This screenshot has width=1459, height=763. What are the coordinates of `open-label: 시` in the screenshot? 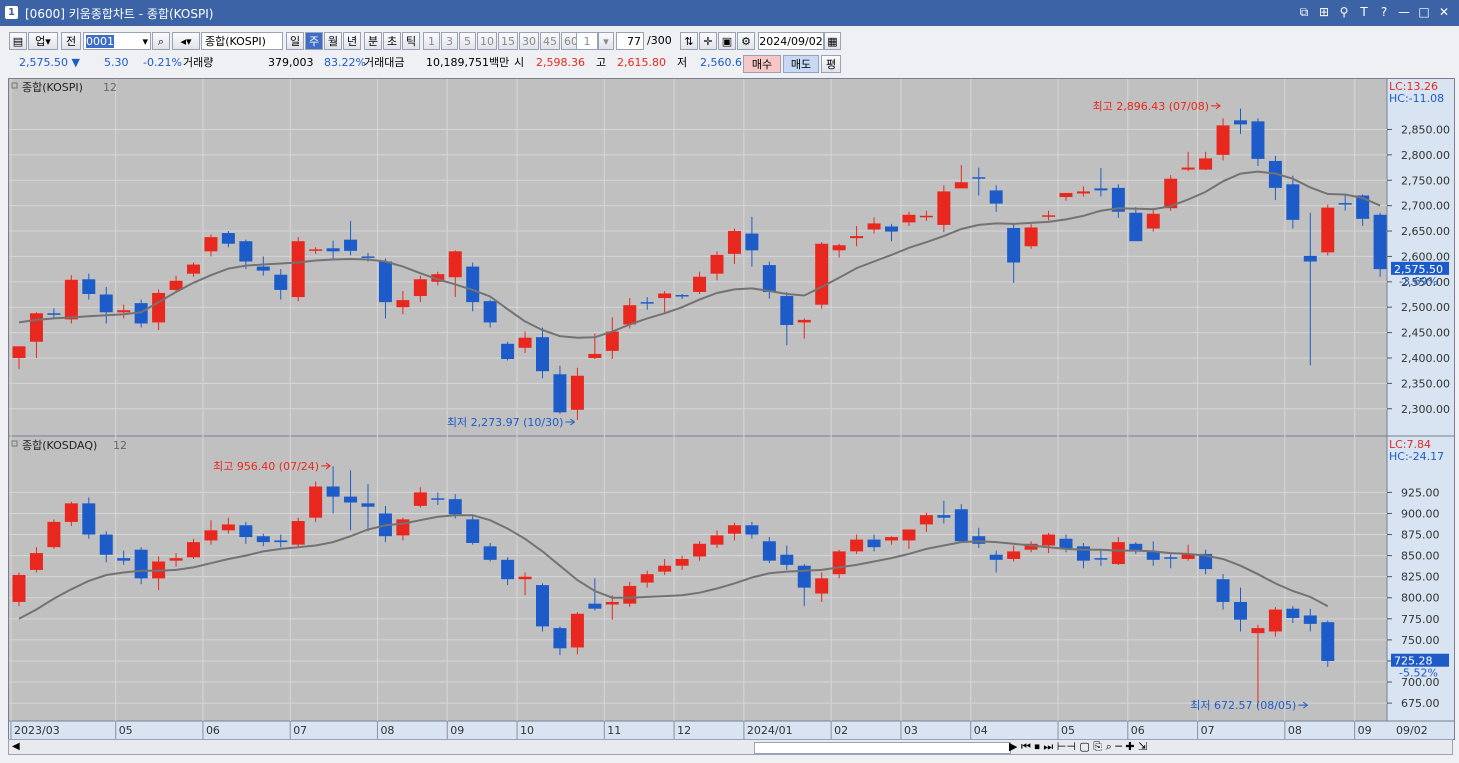 It's located at (519, 62).